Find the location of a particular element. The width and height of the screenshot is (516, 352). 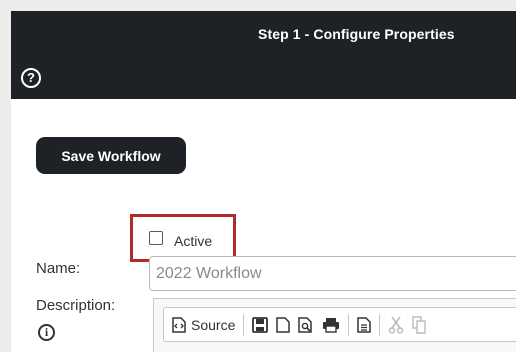

copy-icon is located at coordinates (419, 324).